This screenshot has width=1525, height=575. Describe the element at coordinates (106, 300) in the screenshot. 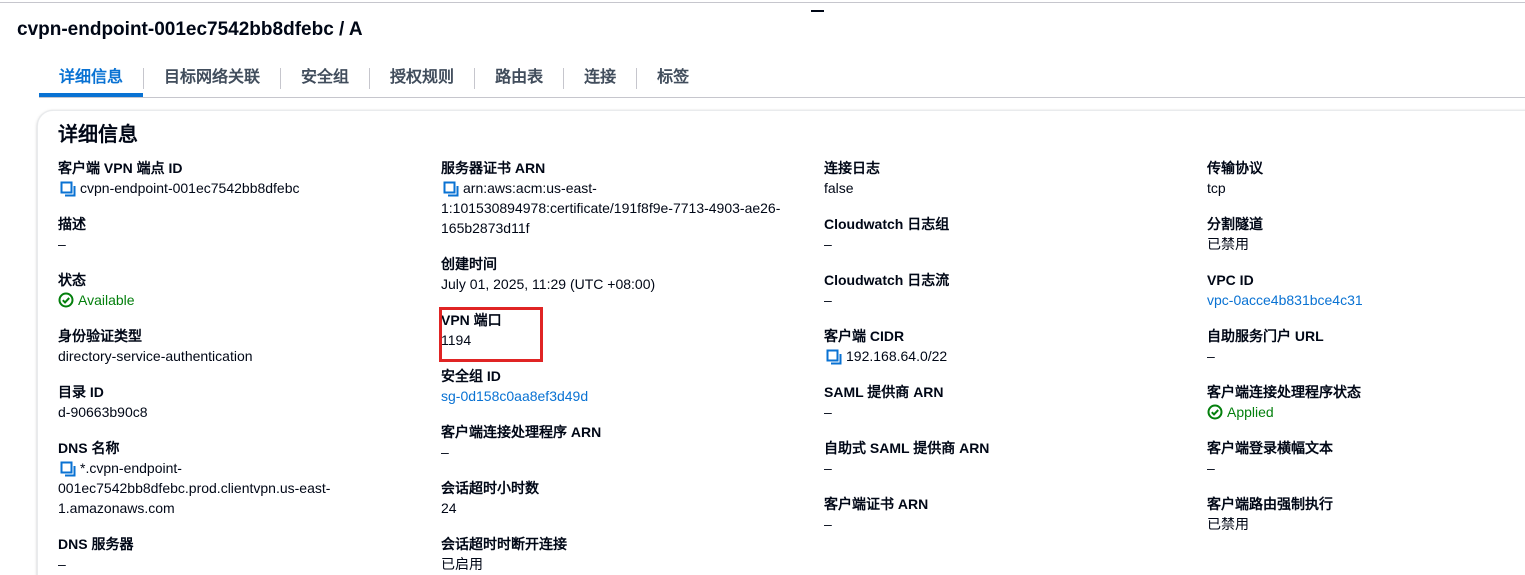

I see `status-text: Available` at that location.